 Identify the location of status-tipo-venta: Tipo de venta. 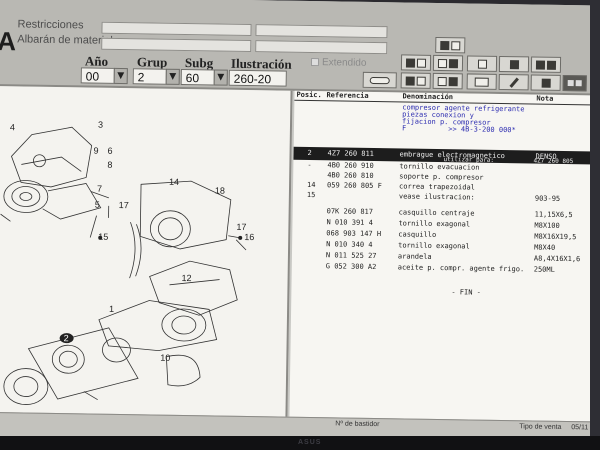
(540, 427).